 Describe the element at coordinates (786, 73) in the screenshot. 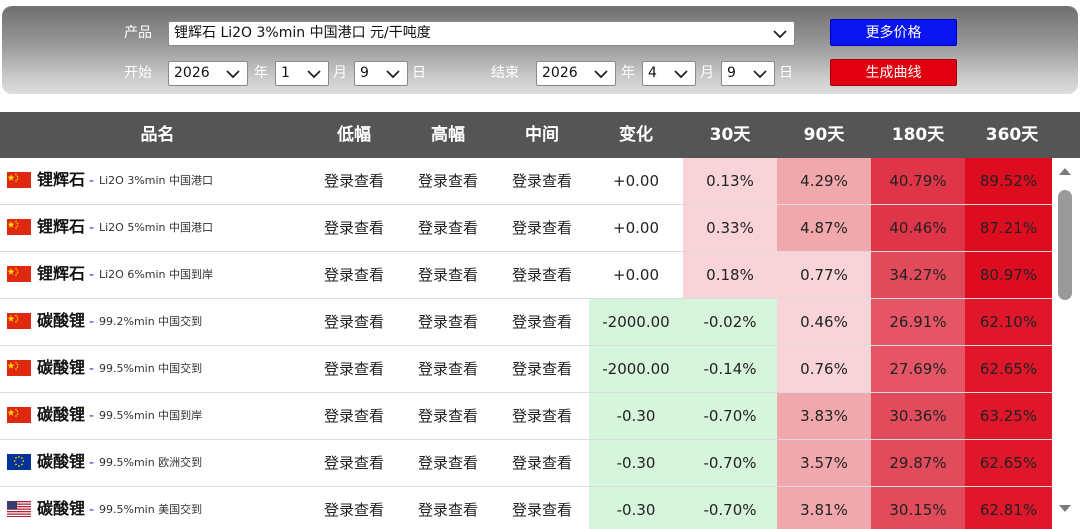

I see `day-unit: 日` at that location.